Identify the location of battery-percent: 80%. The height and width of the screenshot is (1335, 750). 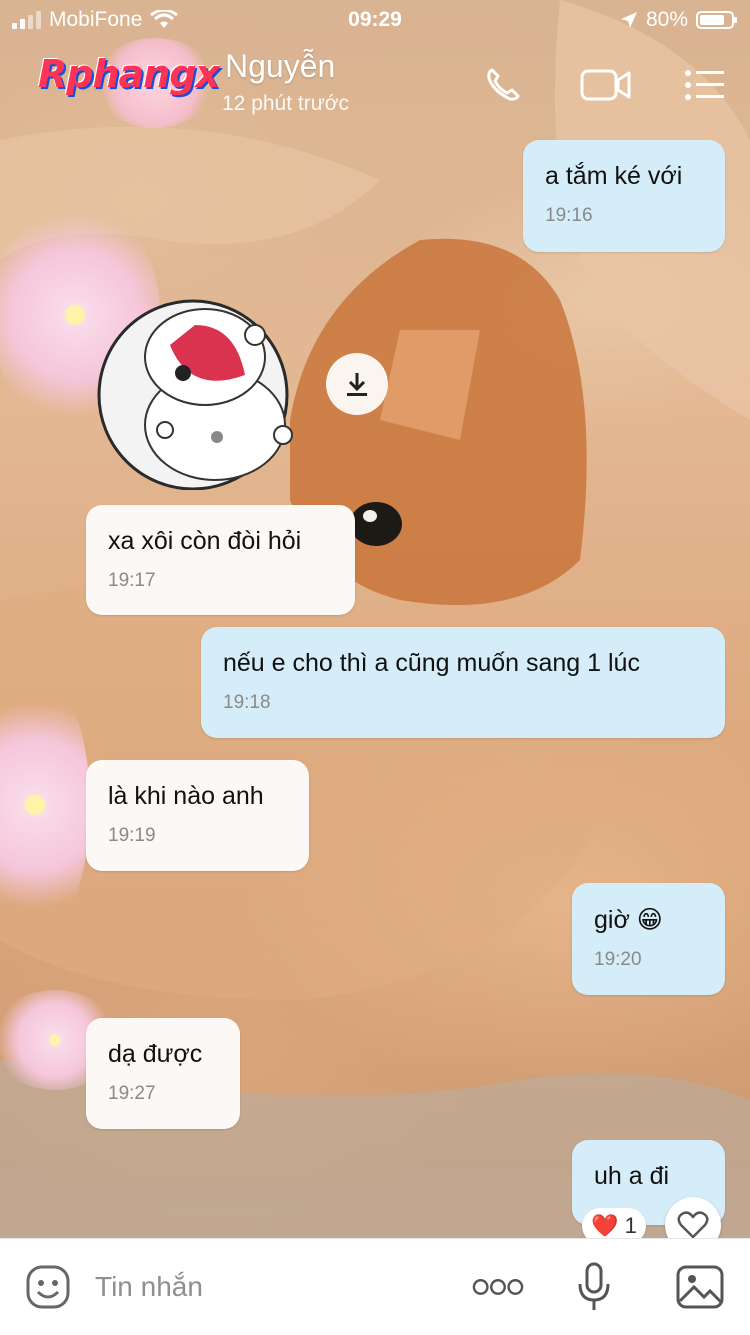
(666, 19).